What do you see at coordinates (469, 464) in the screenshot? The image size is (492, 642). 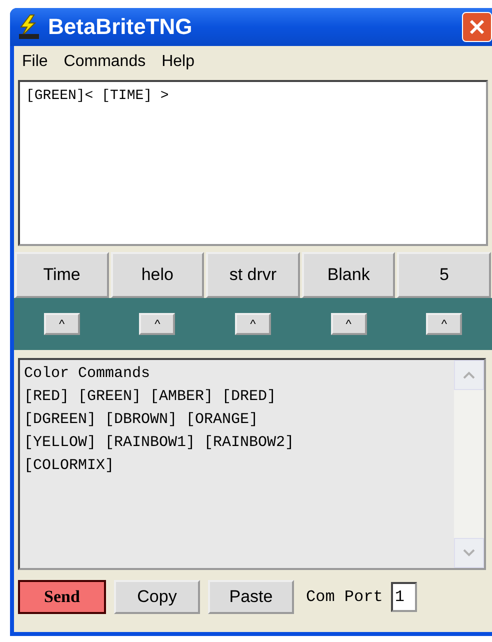 I see `scrollbar` at bounding box center [469, 464].